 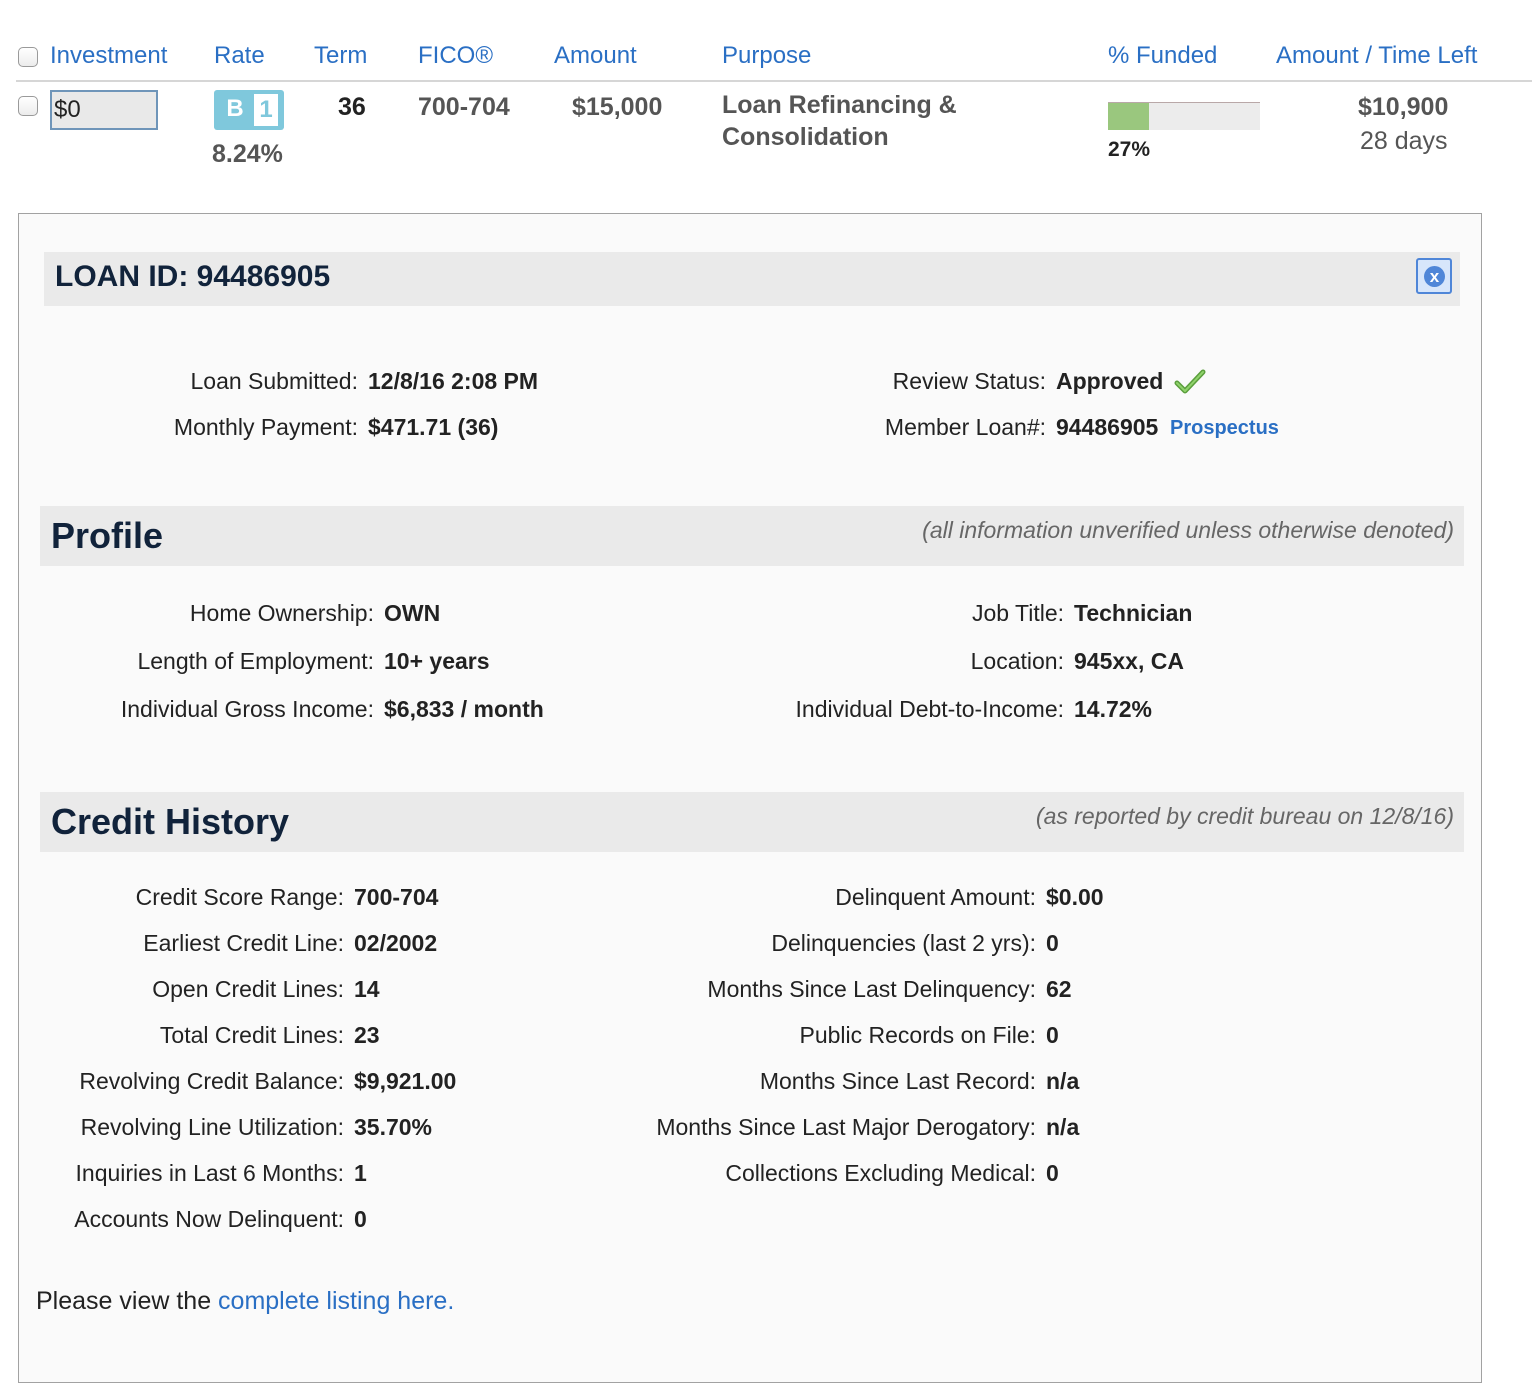 I want to click on months-since-delinquency-value: 62, so click(x=1059, y=989).